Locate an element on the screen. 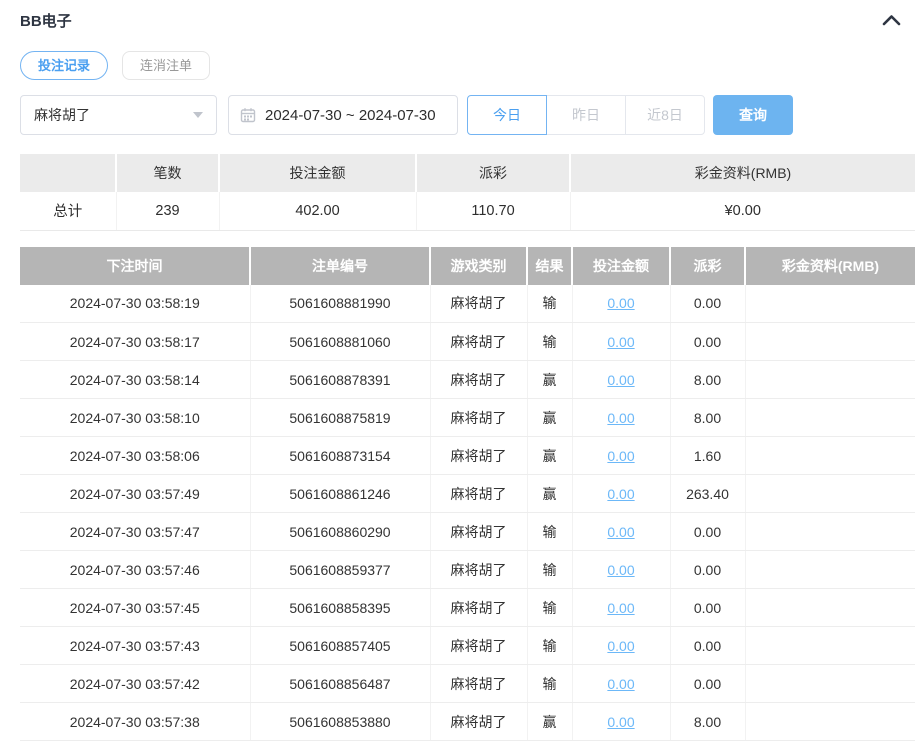 The width and height of the screenshot is (917, 749). bet-time-cell: 2024-07-30 03:57:42 is located at coordinates (135, 683).